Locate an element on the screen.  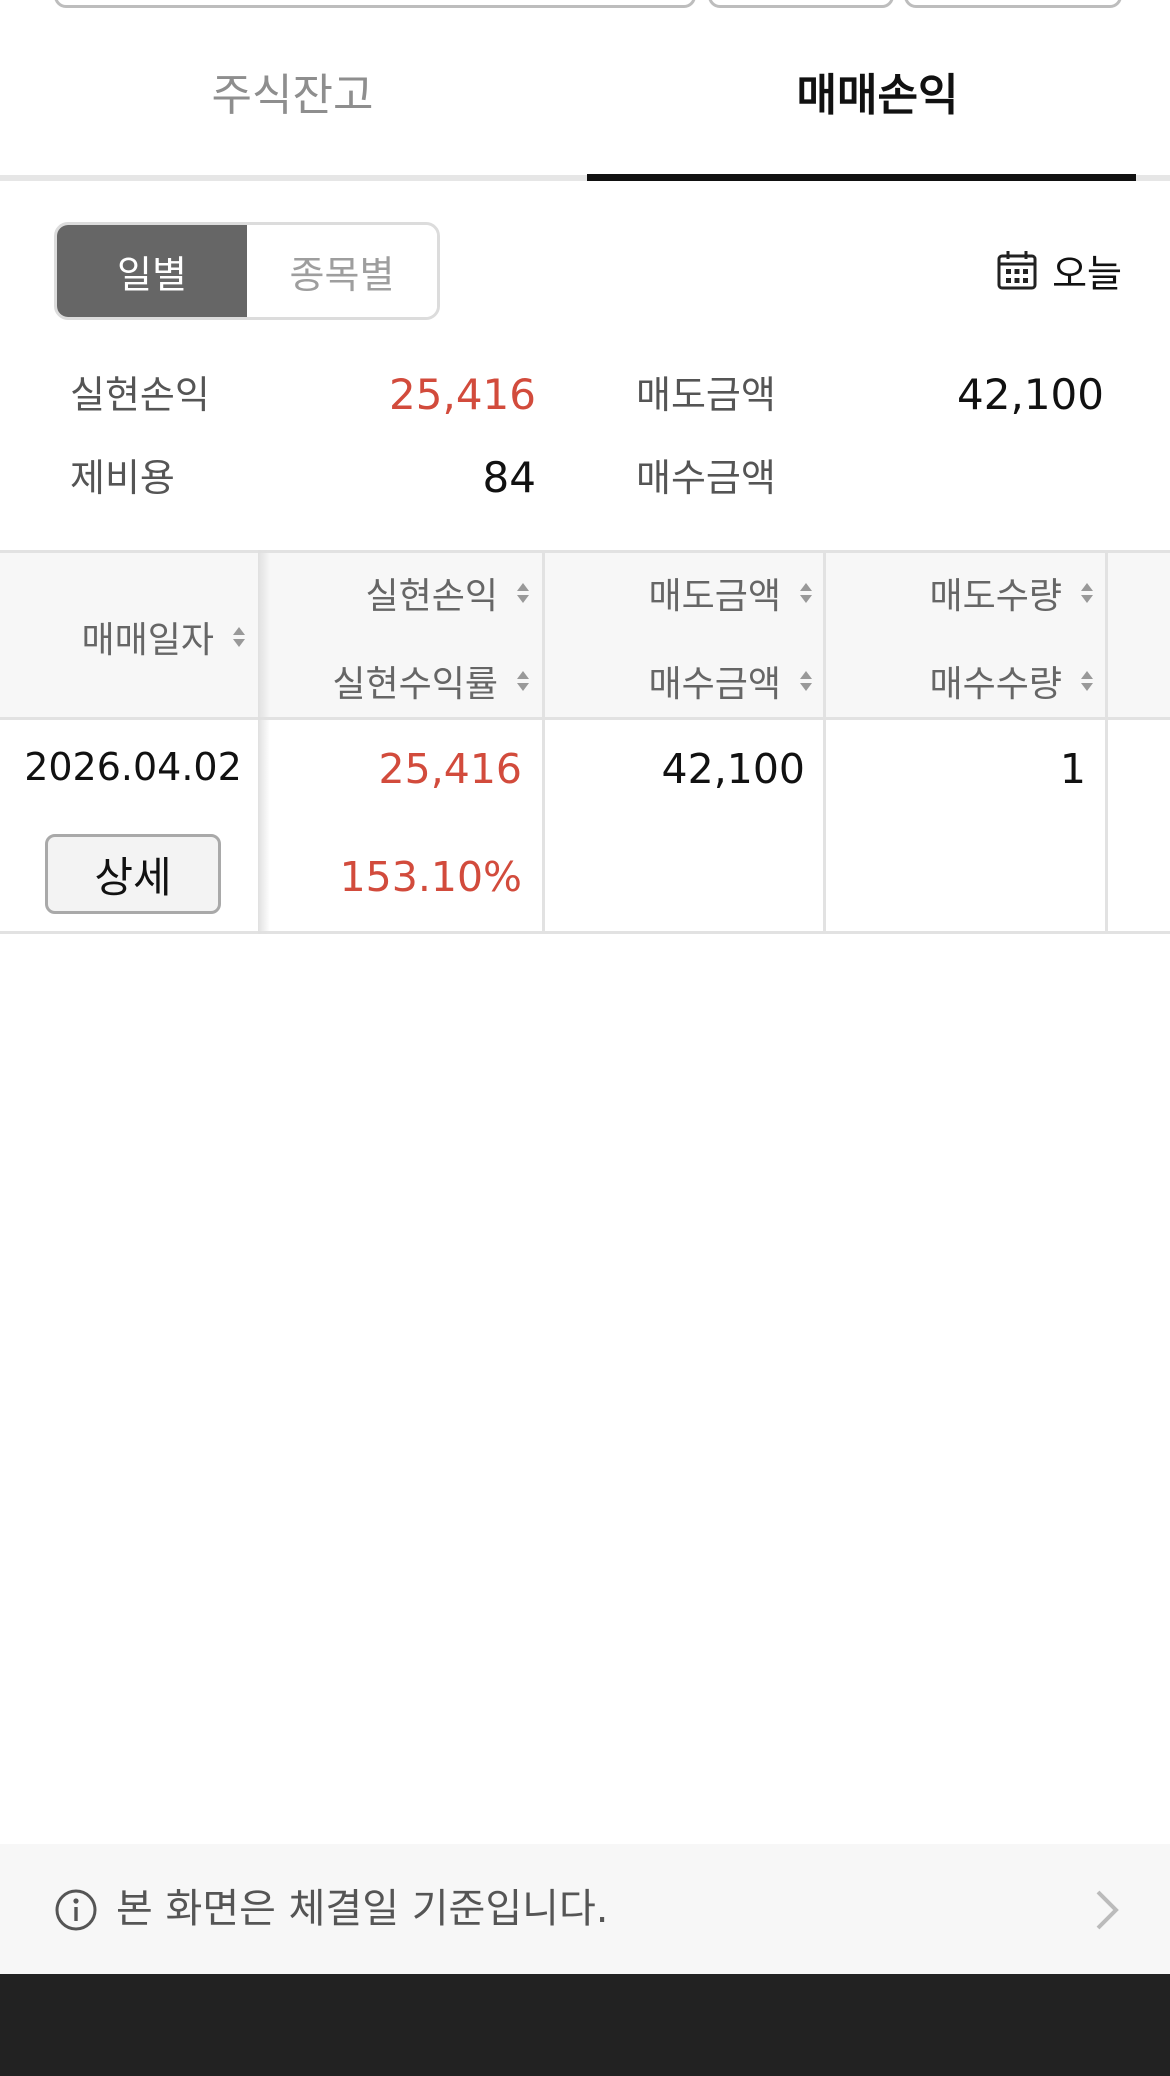
sell-amount-label: 매도금액 is located at coordinates (706, 395).